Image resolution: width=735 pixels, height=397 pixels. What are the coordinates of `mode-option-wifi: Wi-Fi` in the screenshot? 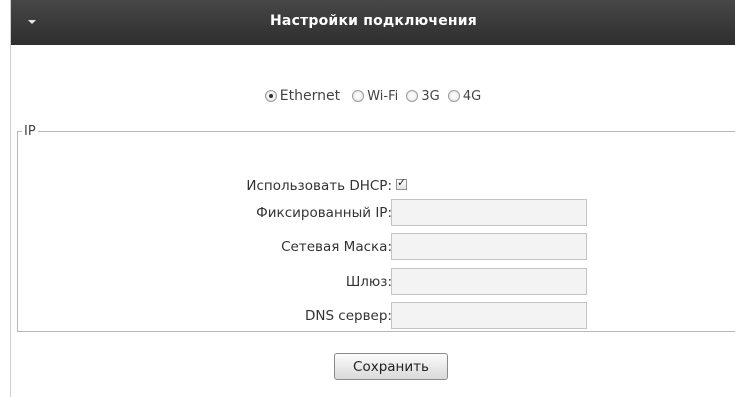 It's located at (375, 96).